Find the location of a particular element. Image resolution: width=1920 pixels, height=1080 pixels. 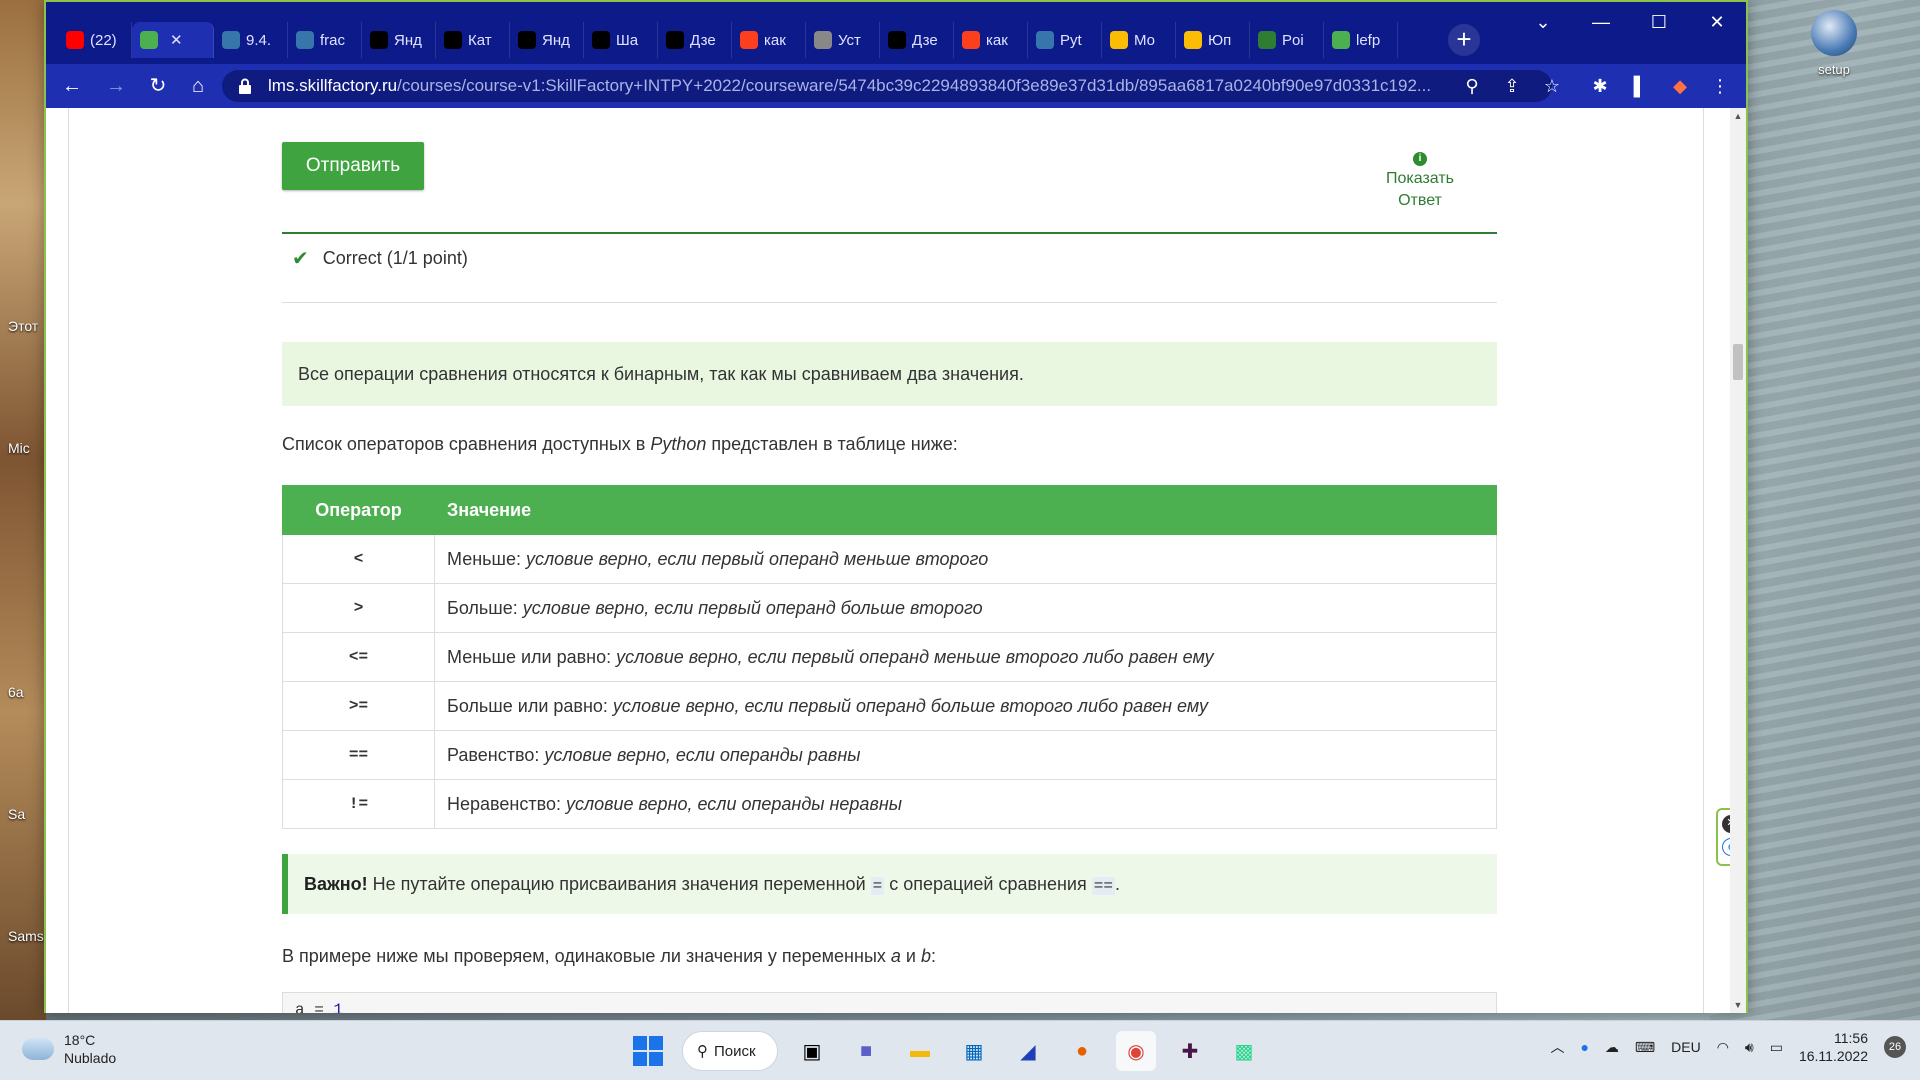

show-answer-label: Ответ is located at coordinates (1420, 200).